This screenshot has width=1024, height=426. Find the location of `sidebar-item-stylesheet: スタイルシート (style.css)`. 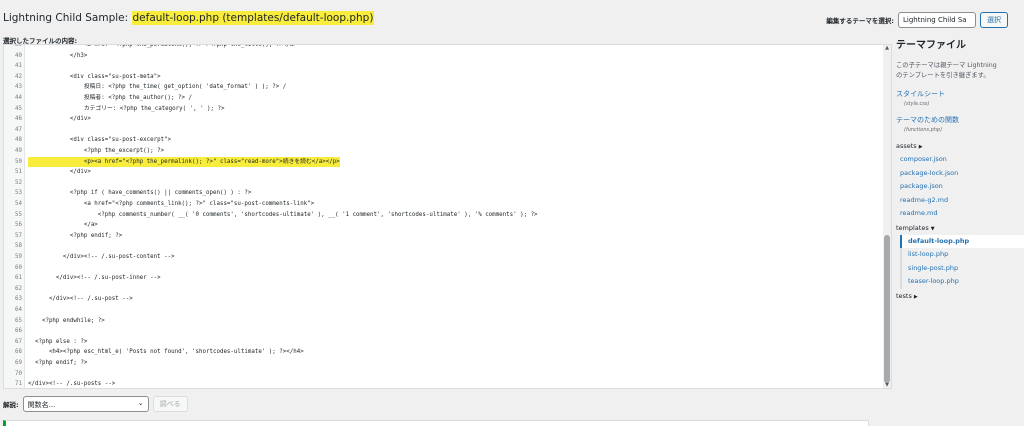

sidebar-item-stylesheet: スタイルシート (style.css) is located at coordinates (960, 99).